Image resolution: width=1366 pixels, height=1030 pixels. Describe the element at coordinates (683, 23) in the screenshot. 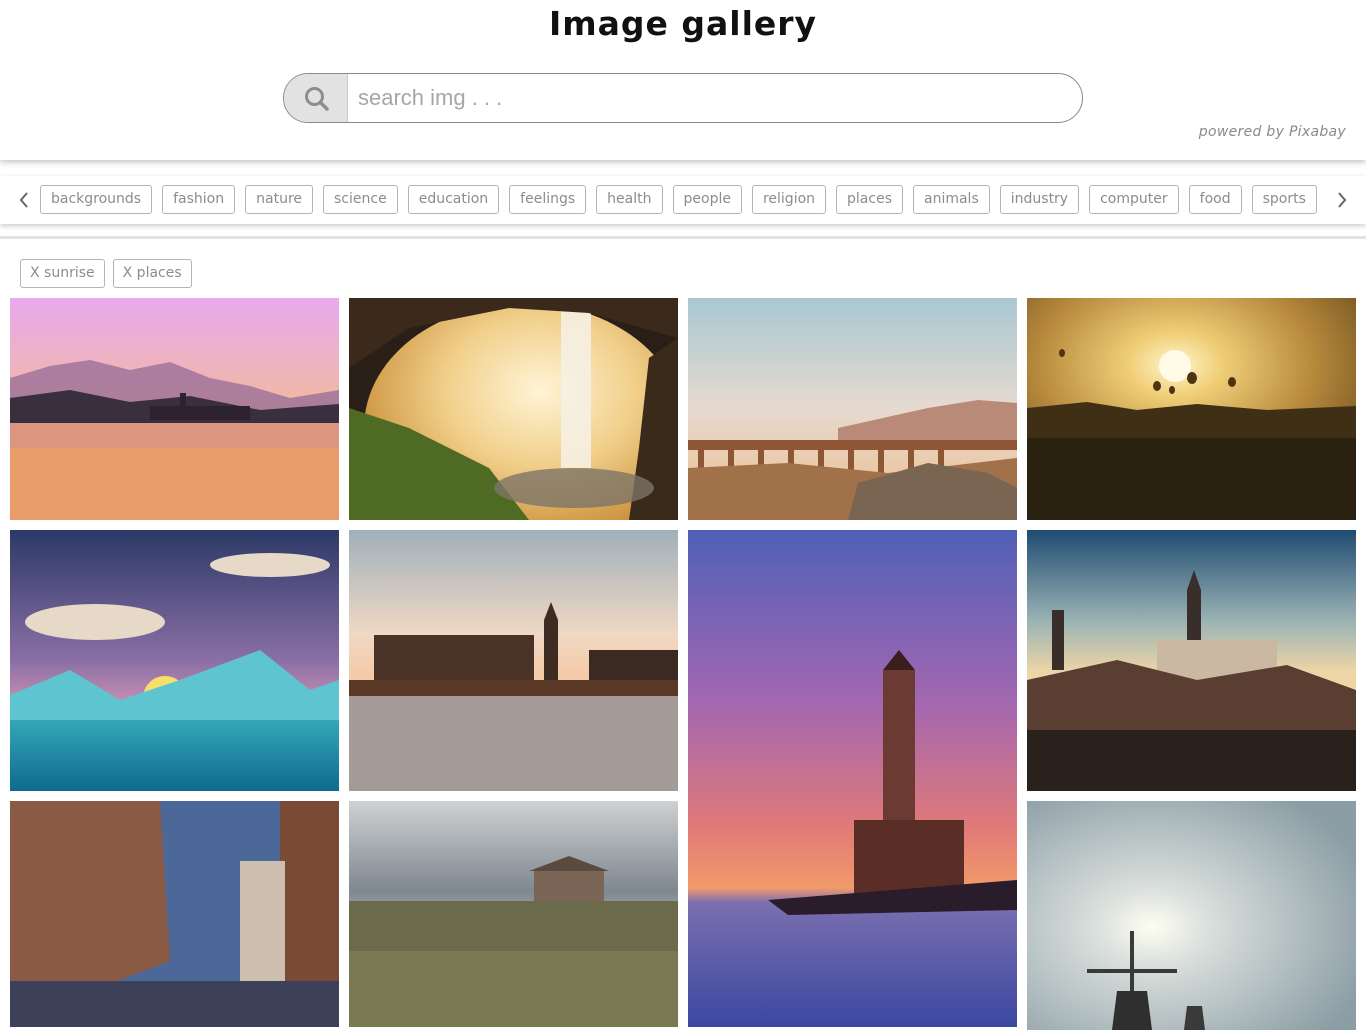

I see `page-title: Image gallery` at that location.